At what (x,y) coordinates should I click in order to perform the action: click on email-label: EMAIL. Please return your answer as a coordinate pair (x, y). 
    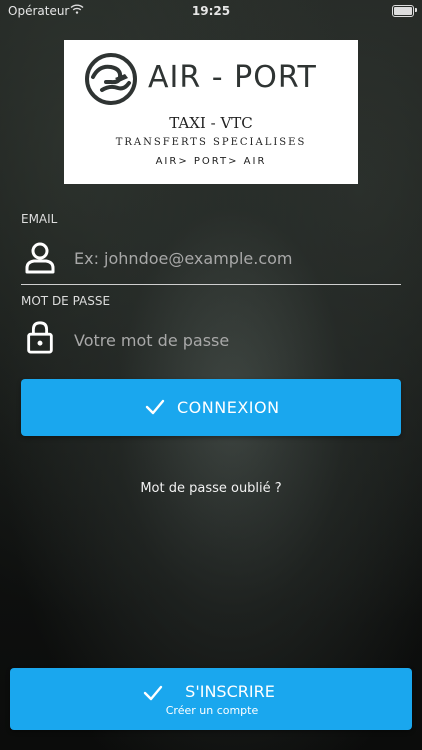
    Looking at the image, I should click on (39, 219).